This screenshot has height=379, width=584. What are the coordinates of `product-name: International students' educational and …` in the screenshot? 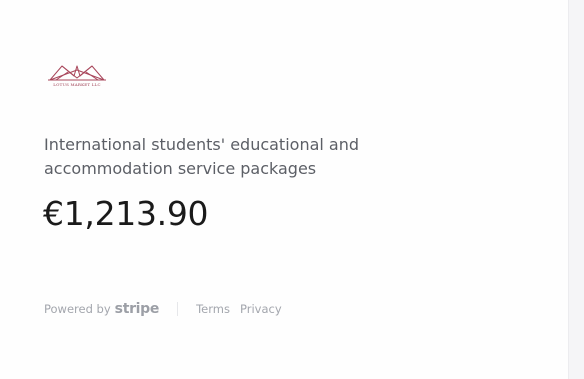 It's located at (202, 156).